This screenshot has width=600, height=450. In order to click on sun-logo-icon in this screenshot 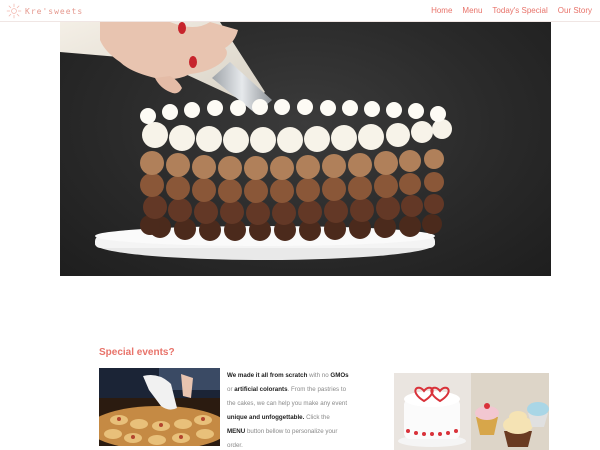, I will do `click(14, 11)`.